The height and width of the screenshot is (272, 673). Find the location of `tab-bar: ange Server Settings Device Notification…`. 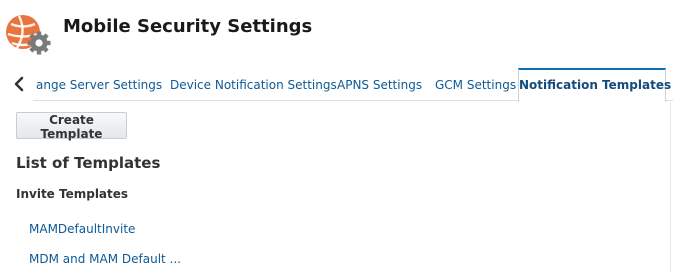

tab-bar: ange Server Settings Device Notification… is located at coordinates (336, 85).